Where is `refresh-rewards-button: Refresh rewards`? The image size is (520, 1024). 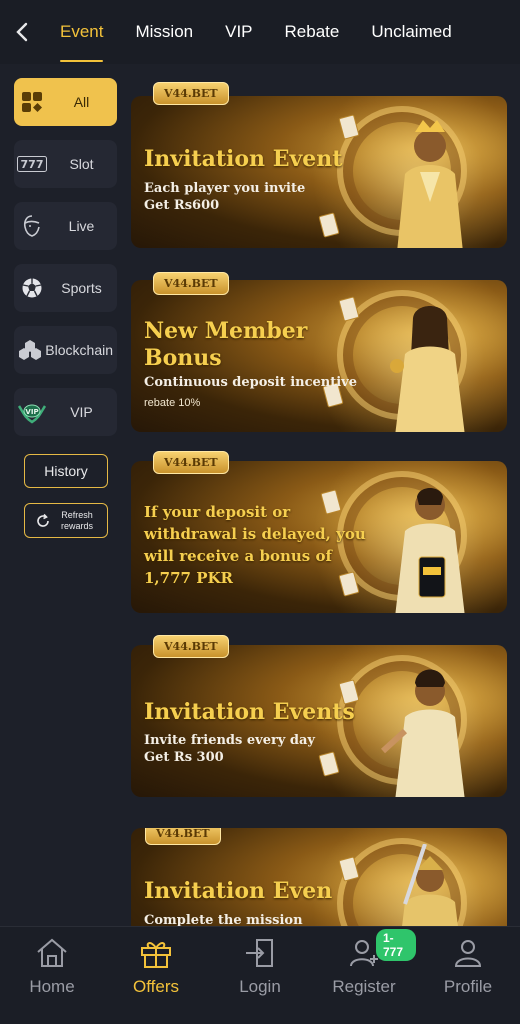
refresh-rewards-button: Refresh rewards is located at coordinates (66, 520).